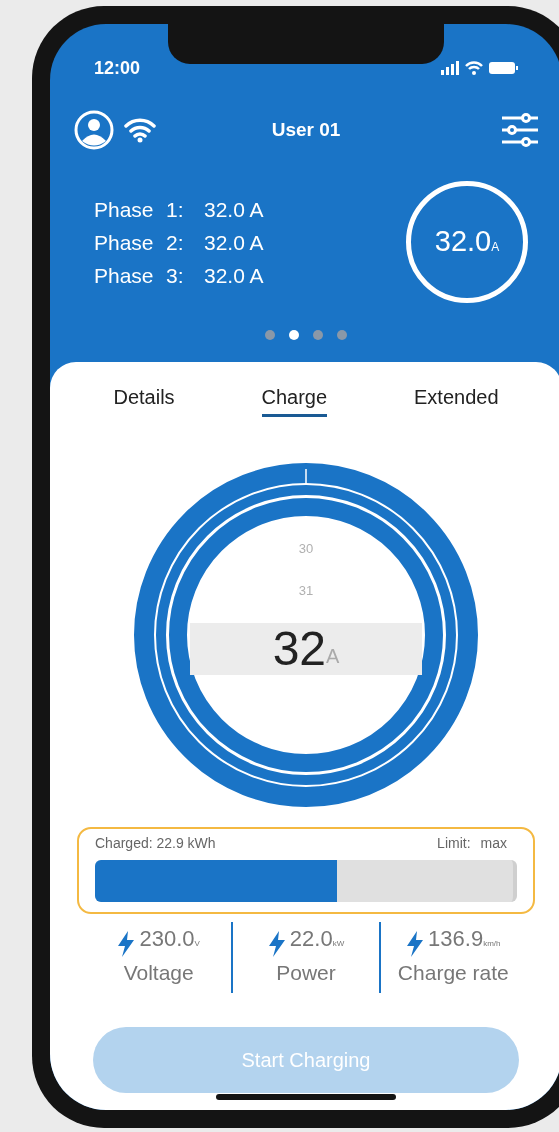  What do you see at coordinates (94, 130) in the screenshot?
I see `user-avatar-icon` at bounding box center [94, 130].